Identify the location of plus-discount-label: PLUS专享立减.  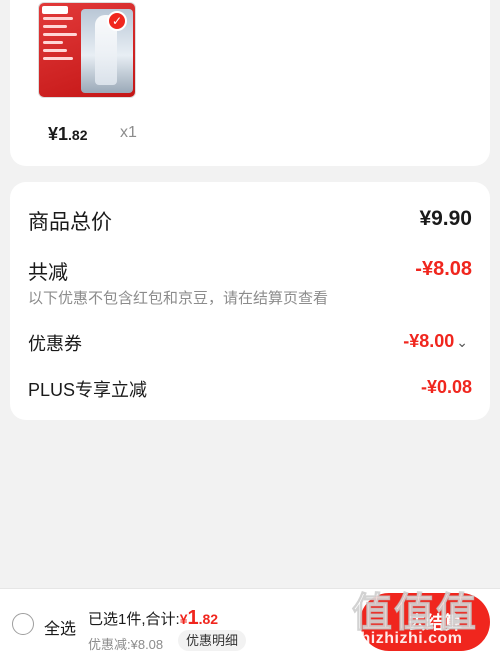
(88, 390).